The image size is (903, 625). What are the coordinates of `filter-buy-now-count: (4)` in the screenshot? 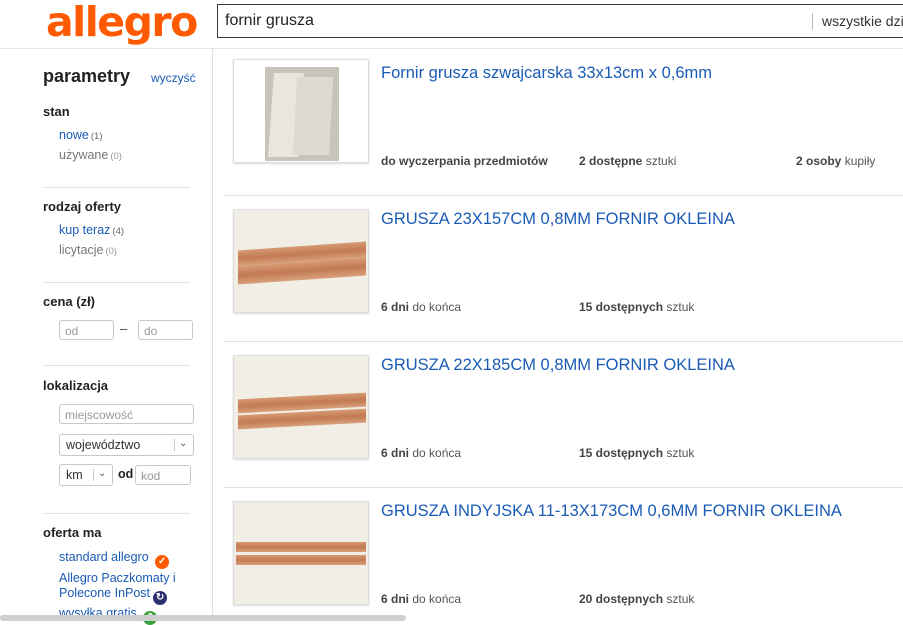 It's located at (118, 231).